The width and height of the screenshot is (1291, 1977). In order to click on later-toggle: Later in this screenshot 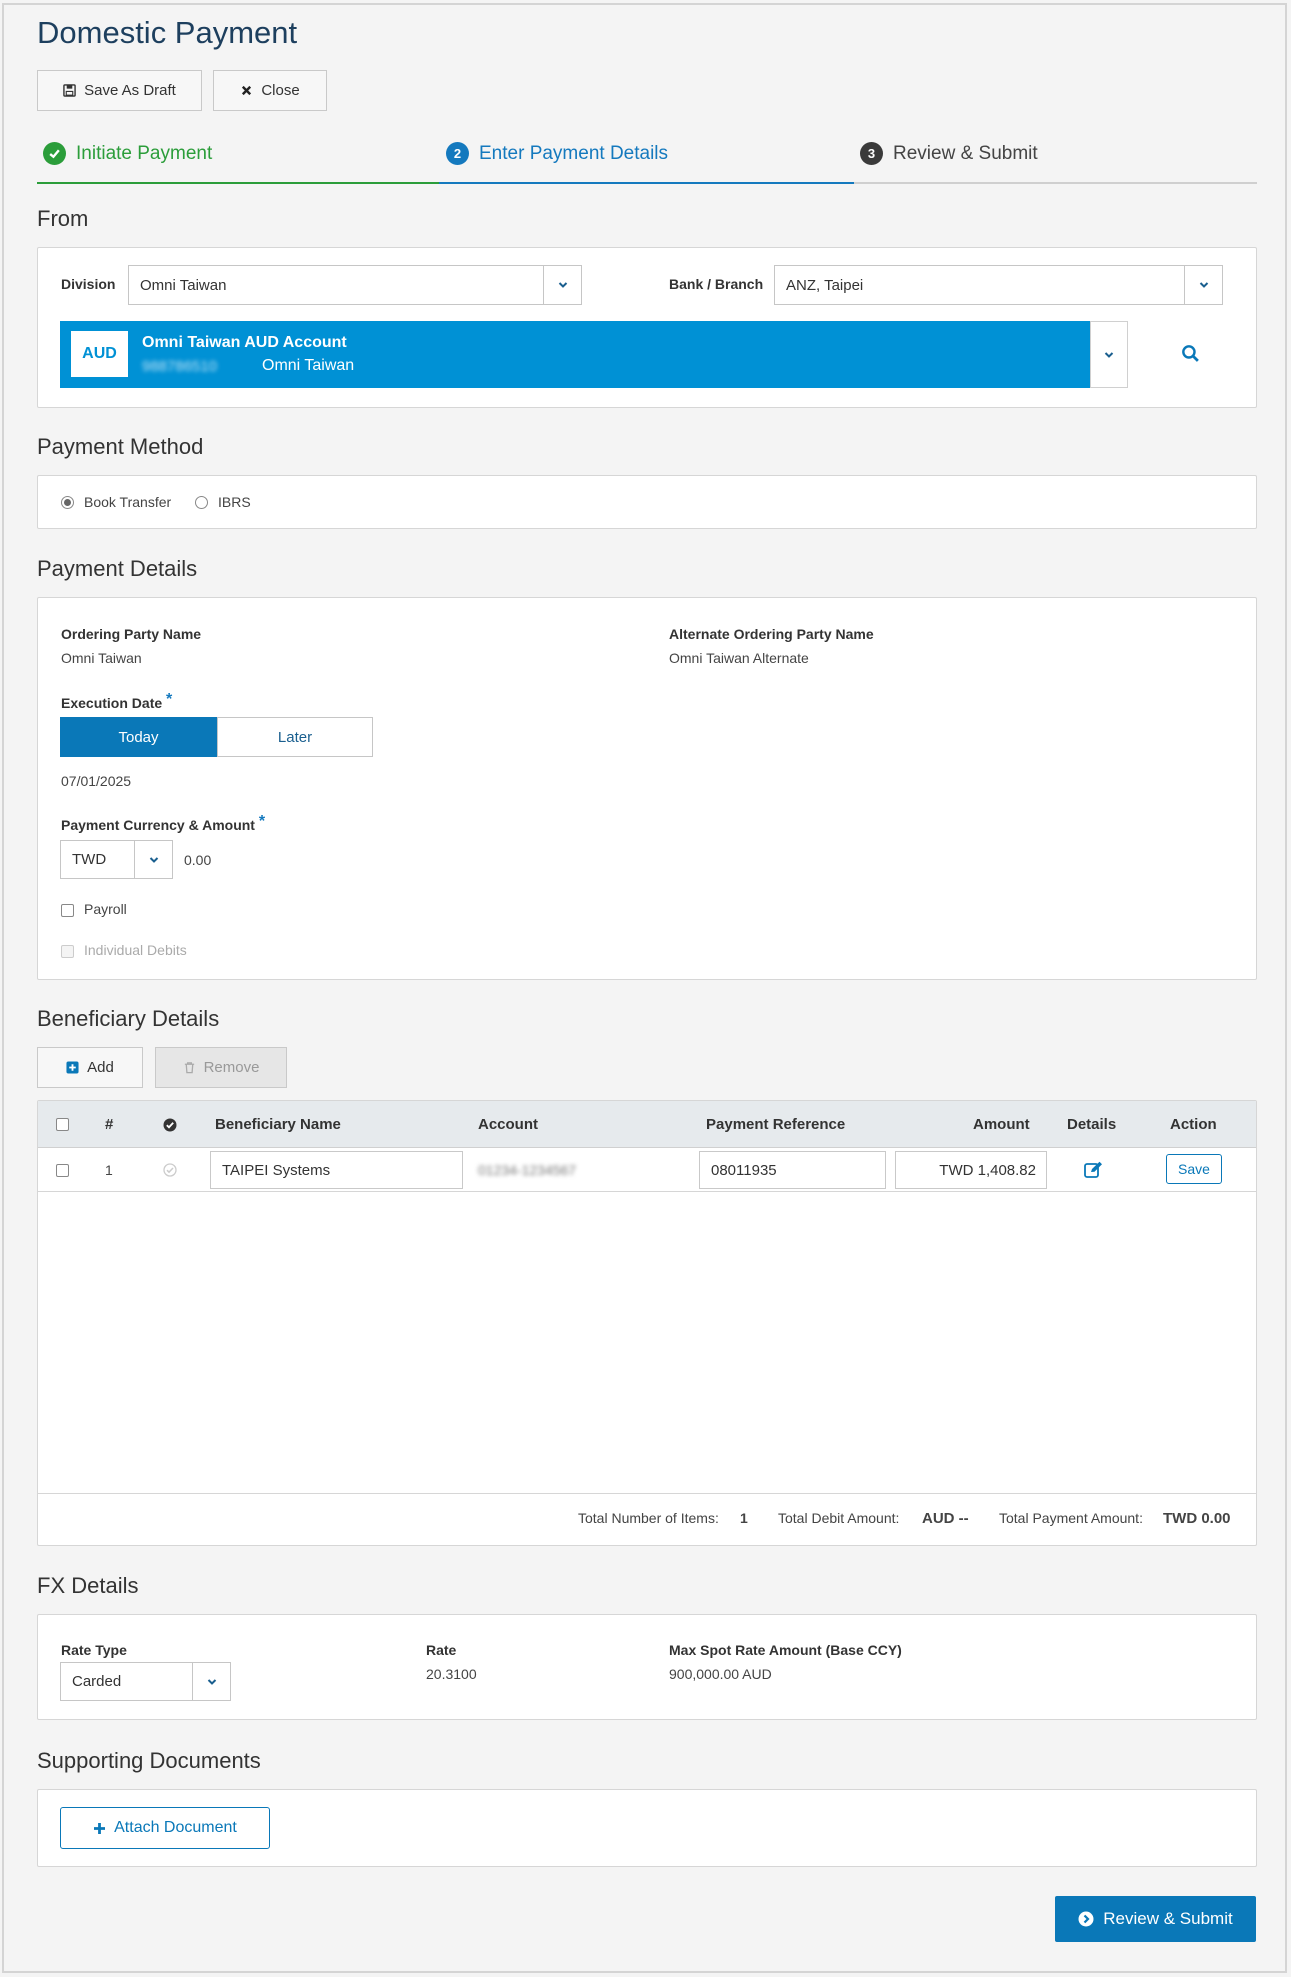, I will do `click(295, 737)`.